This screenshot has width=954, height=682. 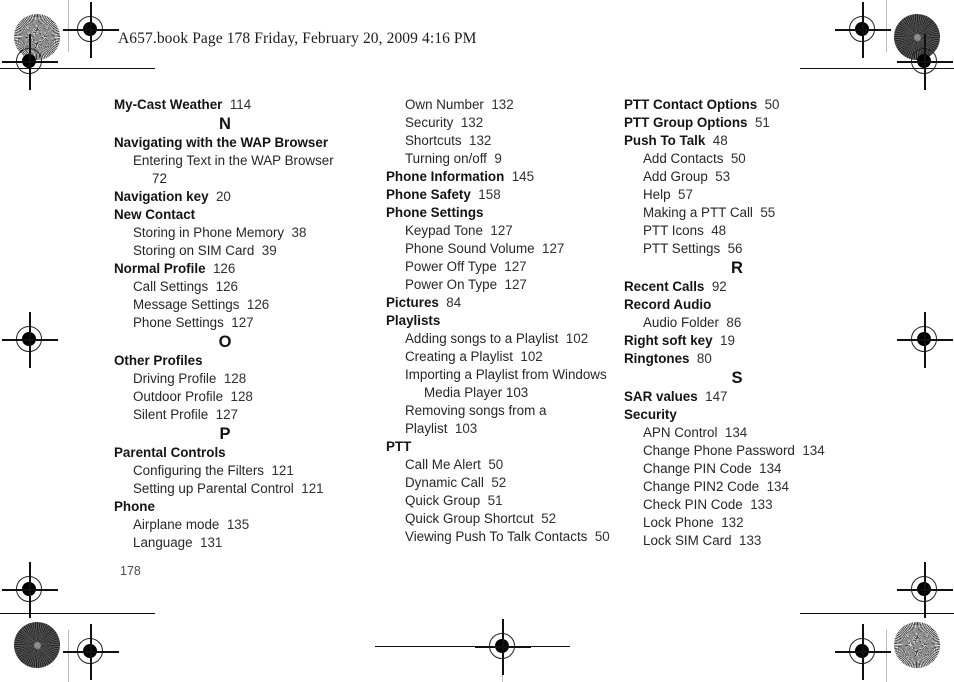 I want to click on index-subentry: Driving Profile 128, so click(x=229, y=379).